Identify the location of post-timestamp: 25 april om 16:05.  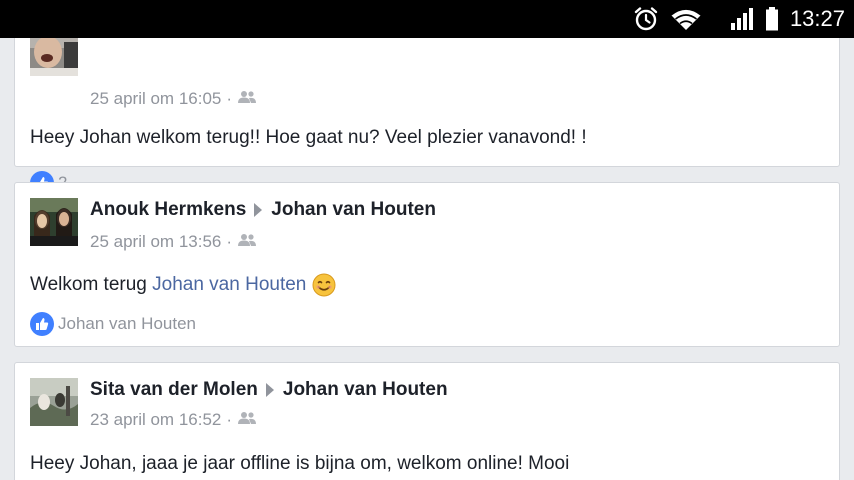
(155, 99).